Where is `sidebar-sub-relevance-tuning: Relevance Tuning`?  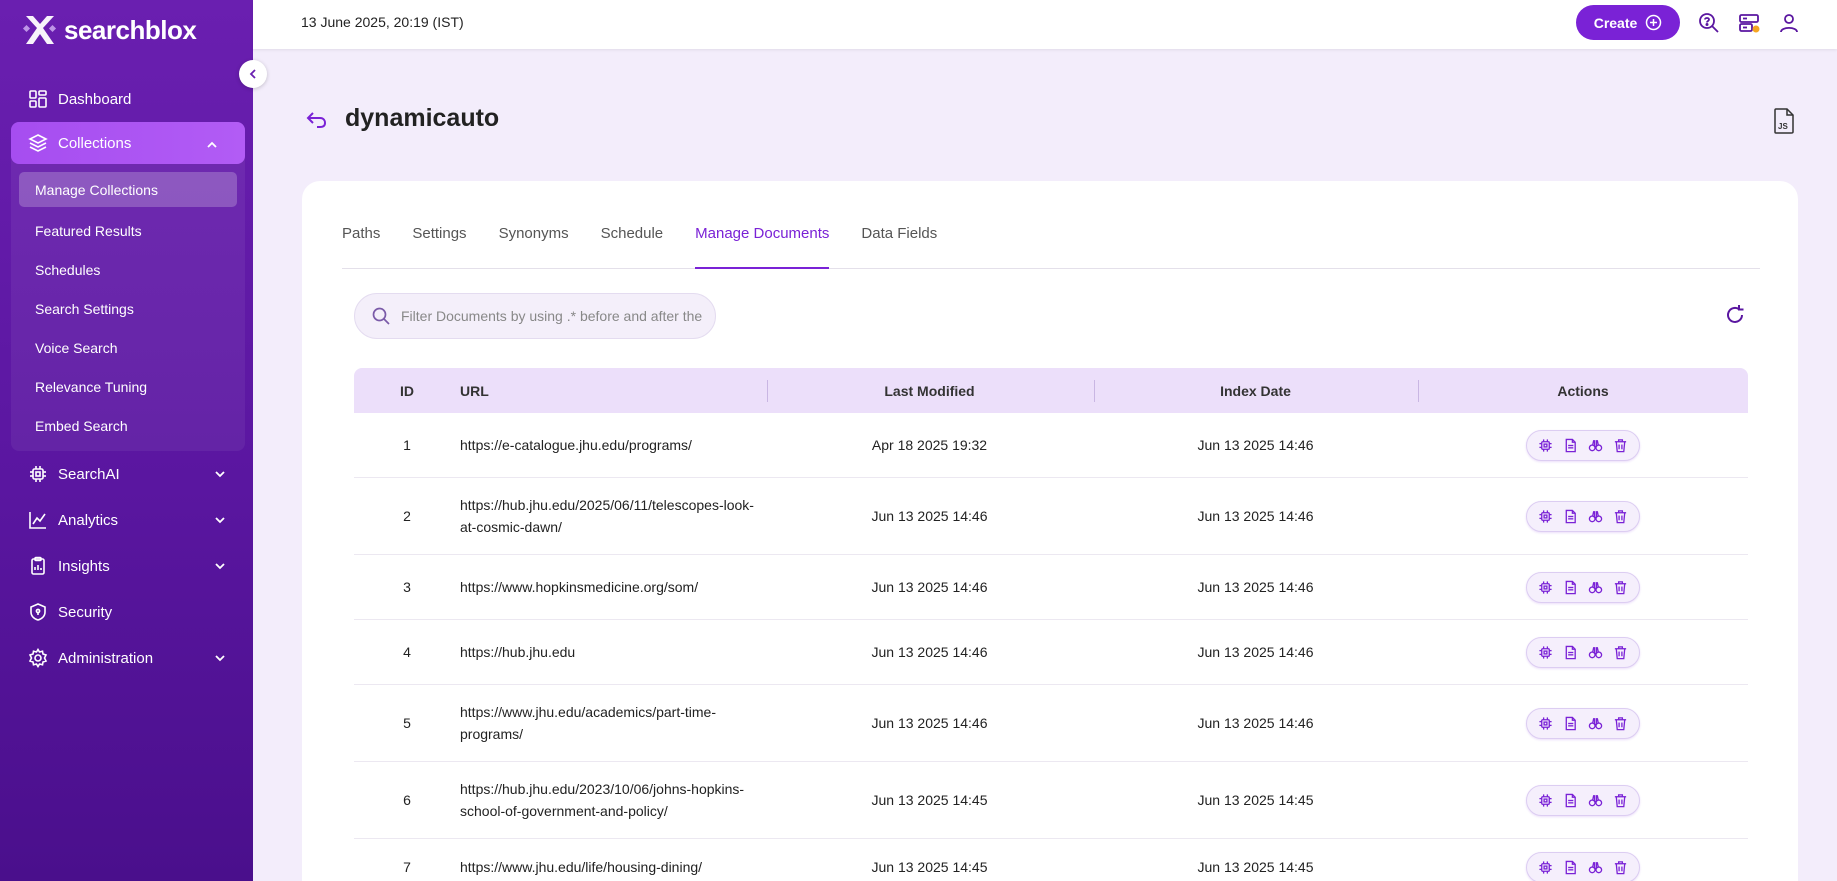 sidebar-sub-relevance-tuning: Relevance Tuning is located at coordinates (128, 386).